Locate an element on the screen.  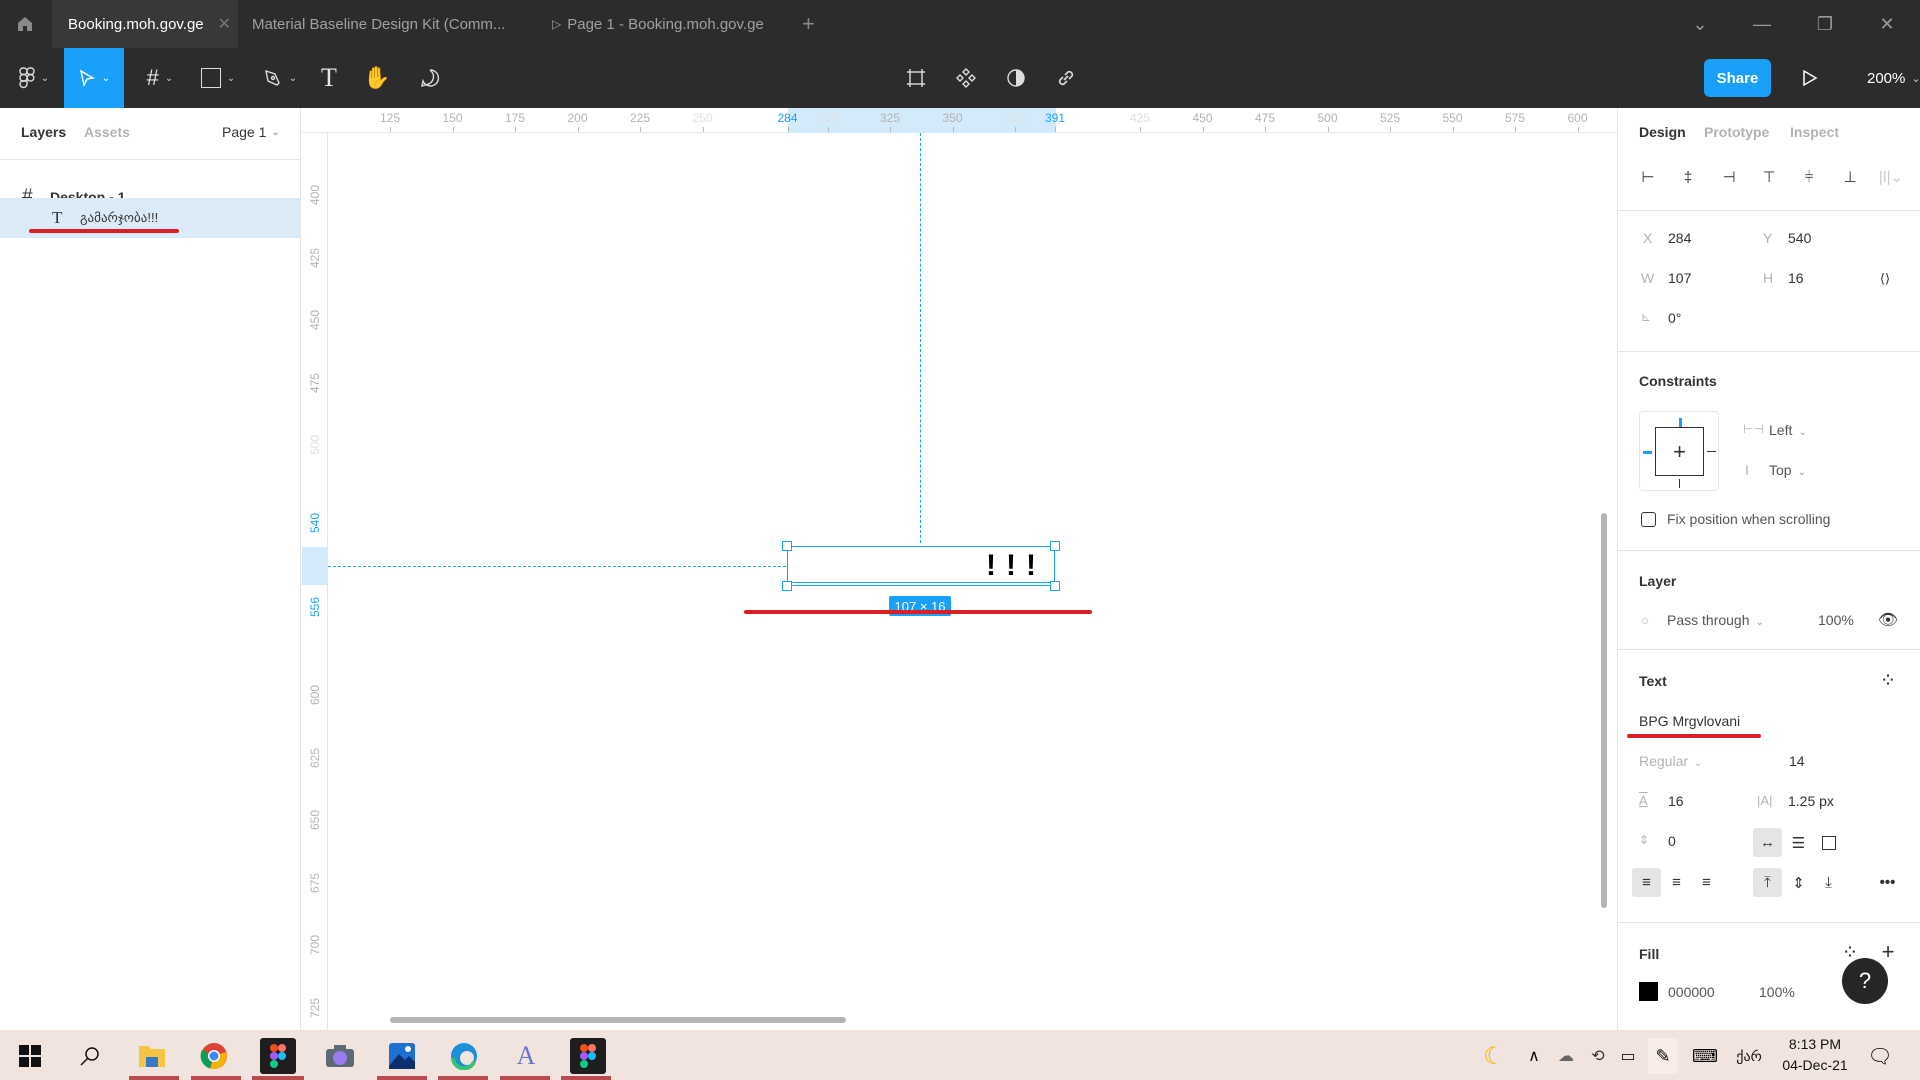
share-button: Share is located at coordinates (1737, 78).